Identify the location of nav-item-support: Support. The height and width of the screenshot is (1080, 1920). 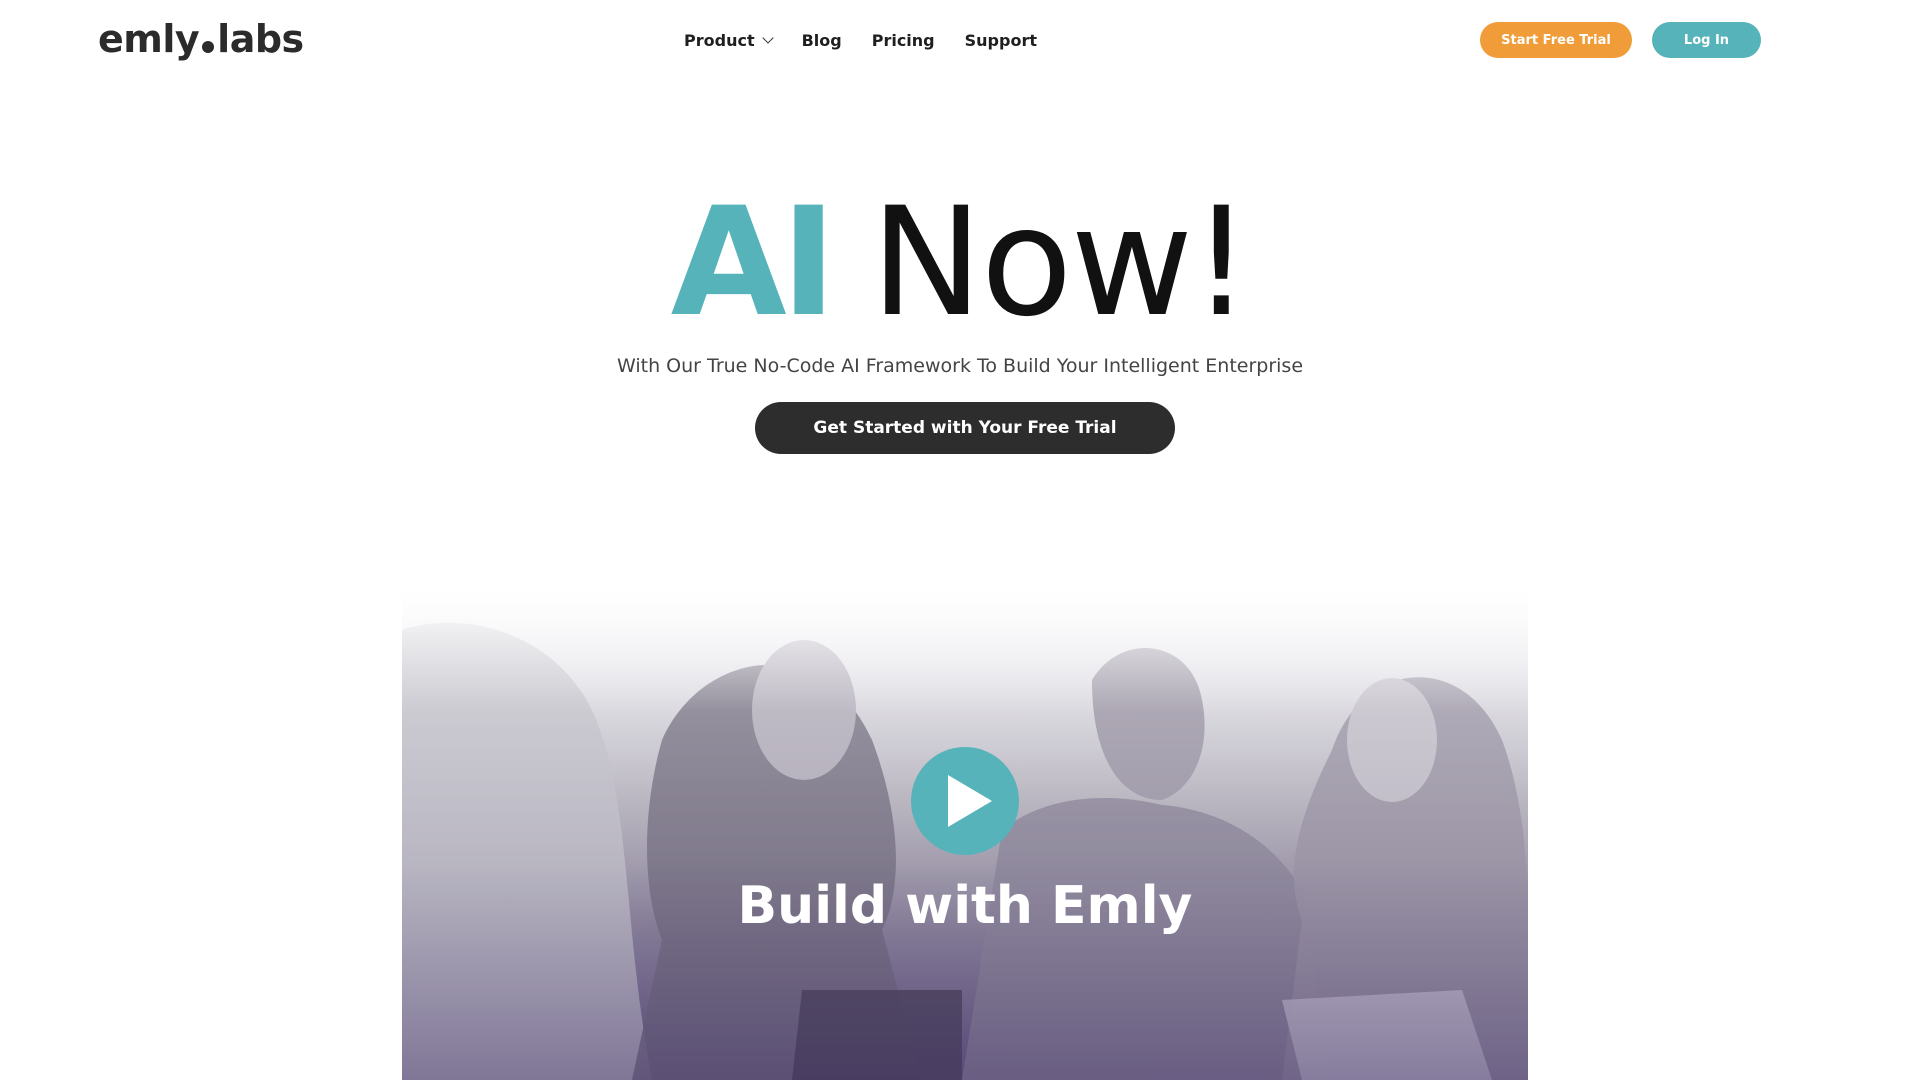
(1001, 40).